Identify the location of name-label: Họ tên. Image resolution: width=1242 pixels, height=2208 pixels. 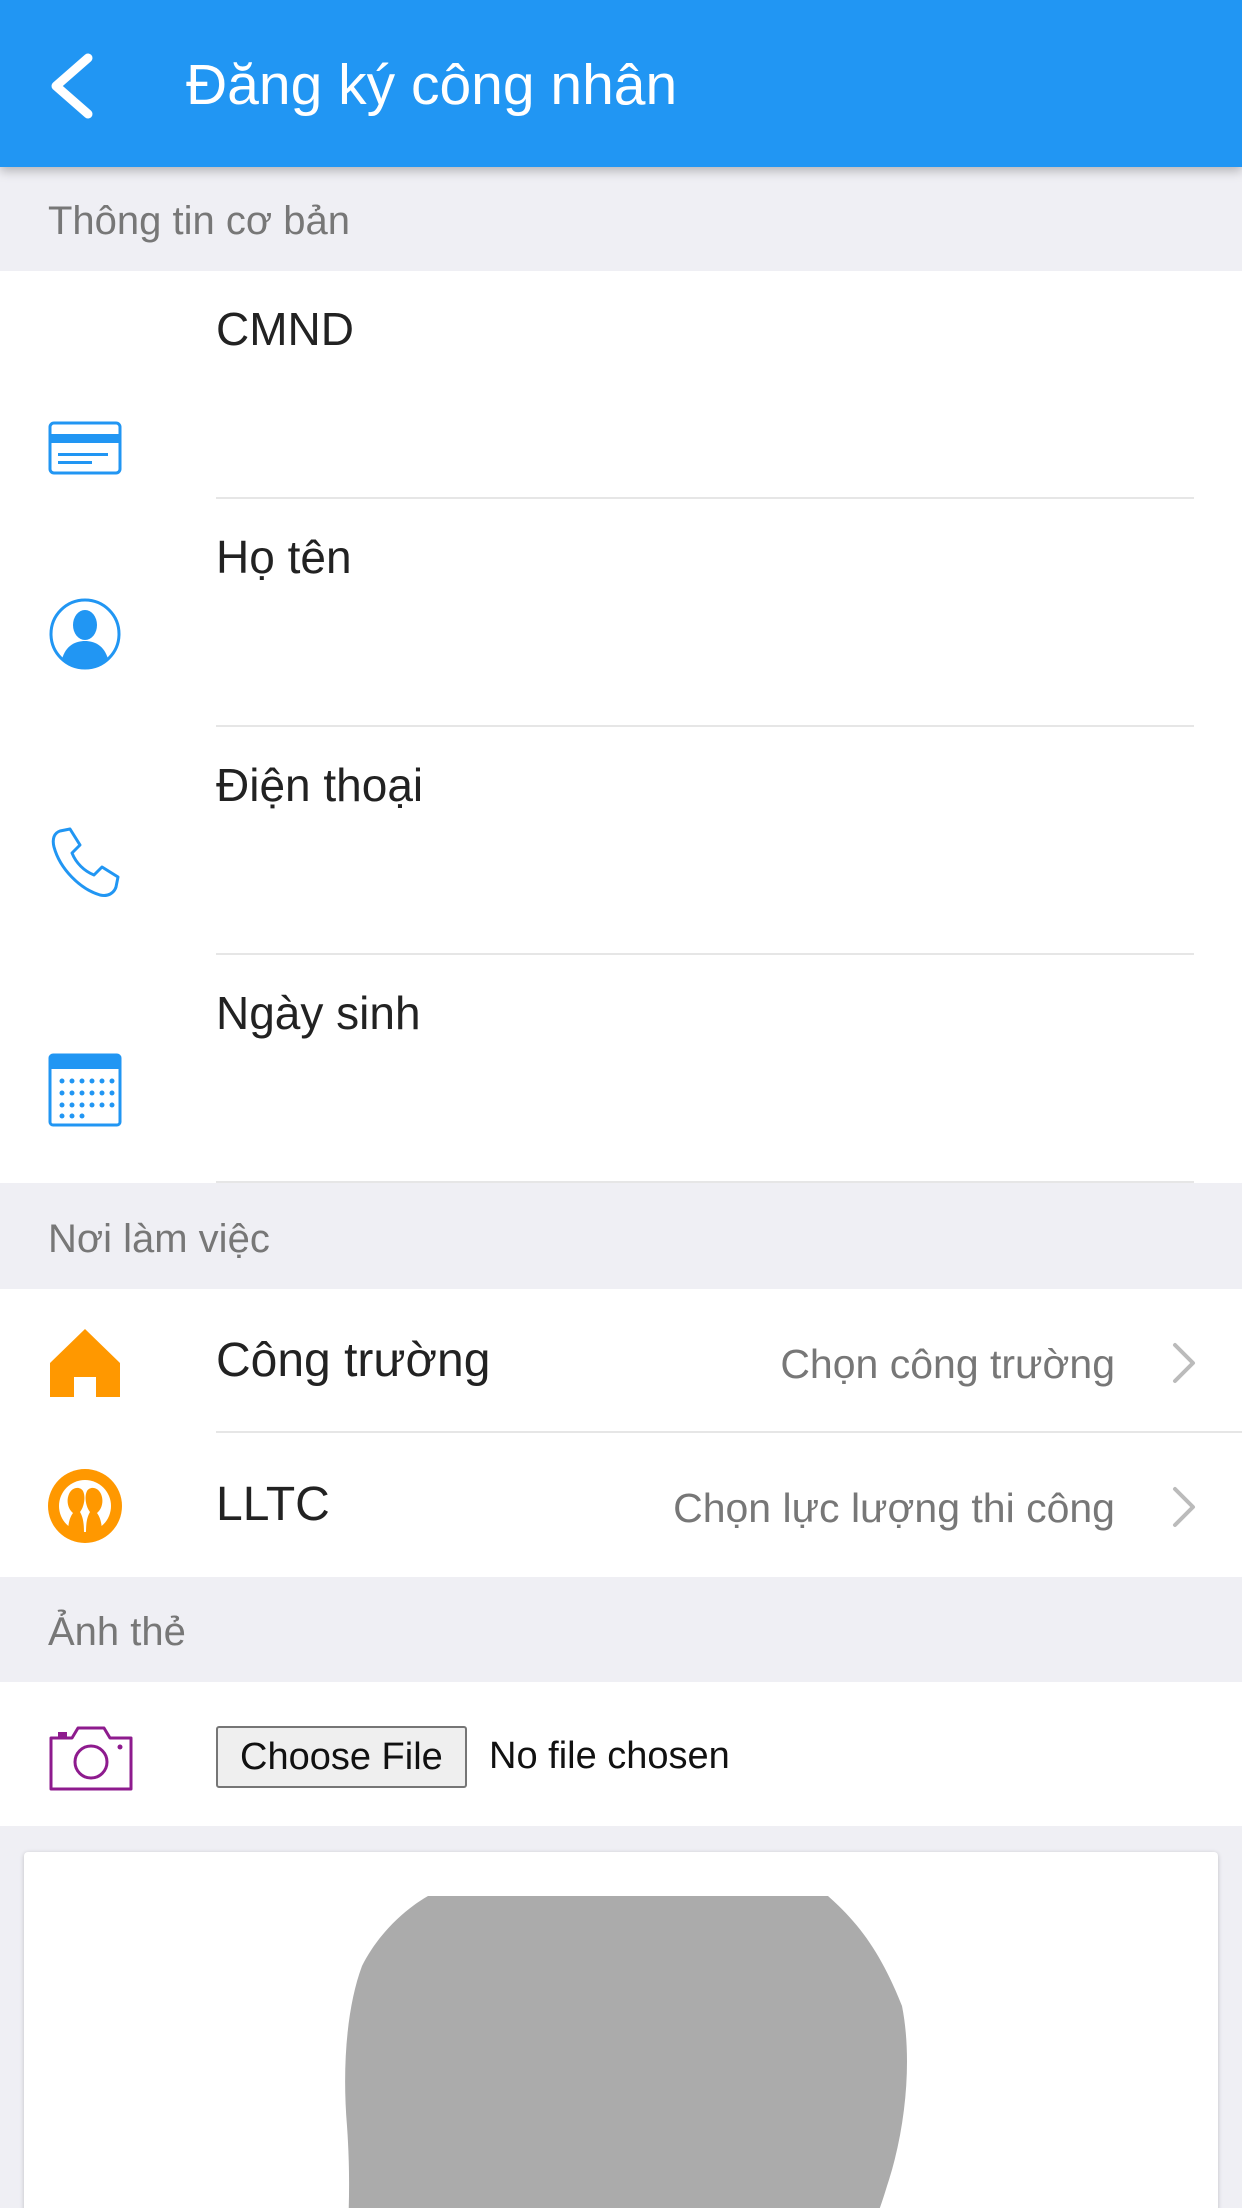
(284, 557).